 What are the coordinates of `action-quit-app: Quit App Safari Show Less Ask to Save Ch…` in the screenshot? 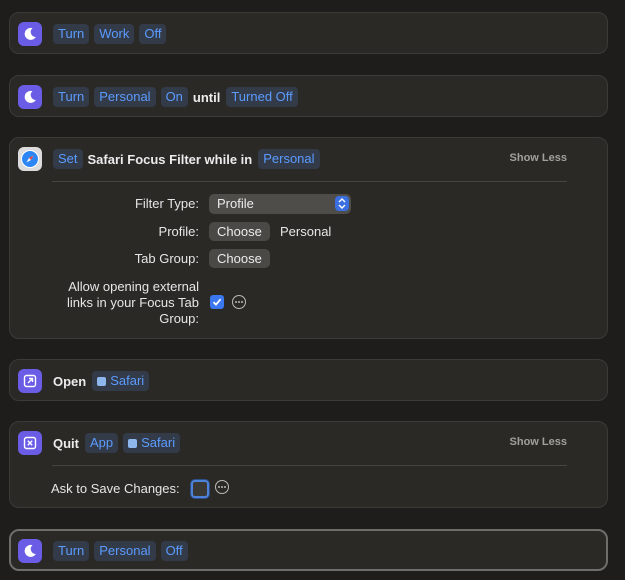 It's located at (308, 464).